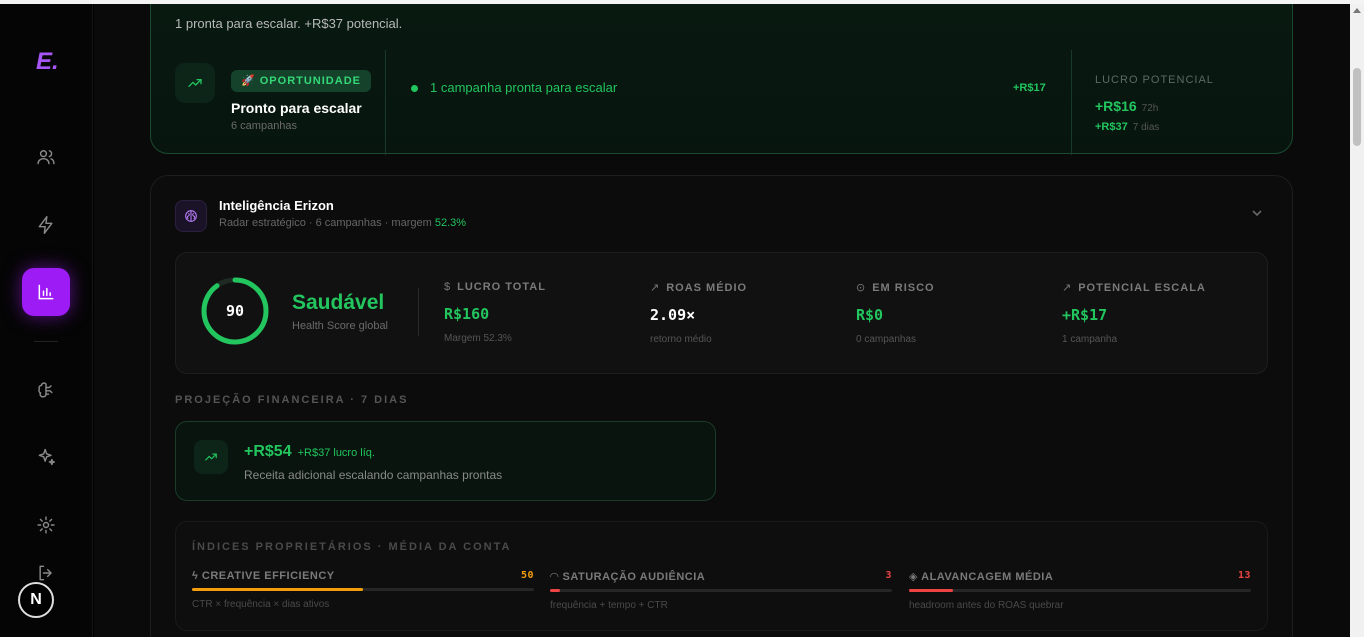  What do you see at coordinates (478, 338) in the screenshot?
I see `metric-sub: Margem 52.3%` at bounding box center [478, 338].